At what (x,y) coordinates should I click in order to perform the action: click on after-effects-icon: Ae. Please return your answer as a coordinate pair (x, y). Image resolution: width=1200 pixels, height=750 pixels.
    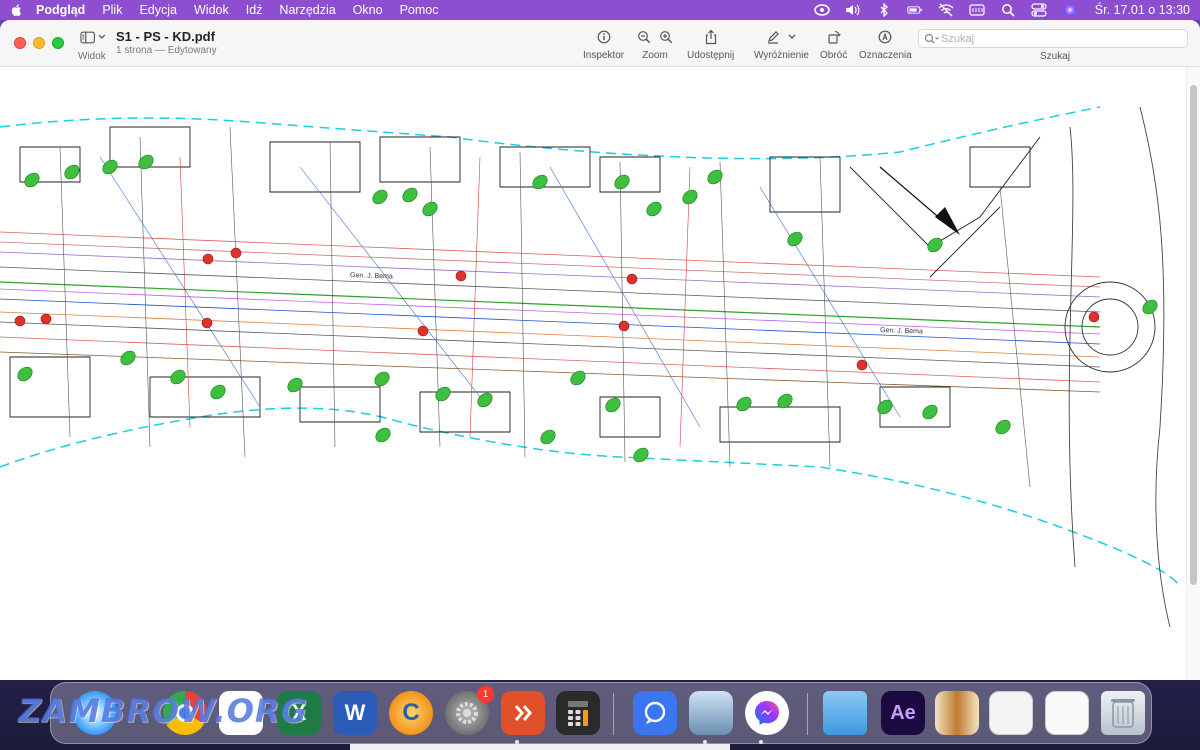
    Looking at the image, I should click on (903, 713).